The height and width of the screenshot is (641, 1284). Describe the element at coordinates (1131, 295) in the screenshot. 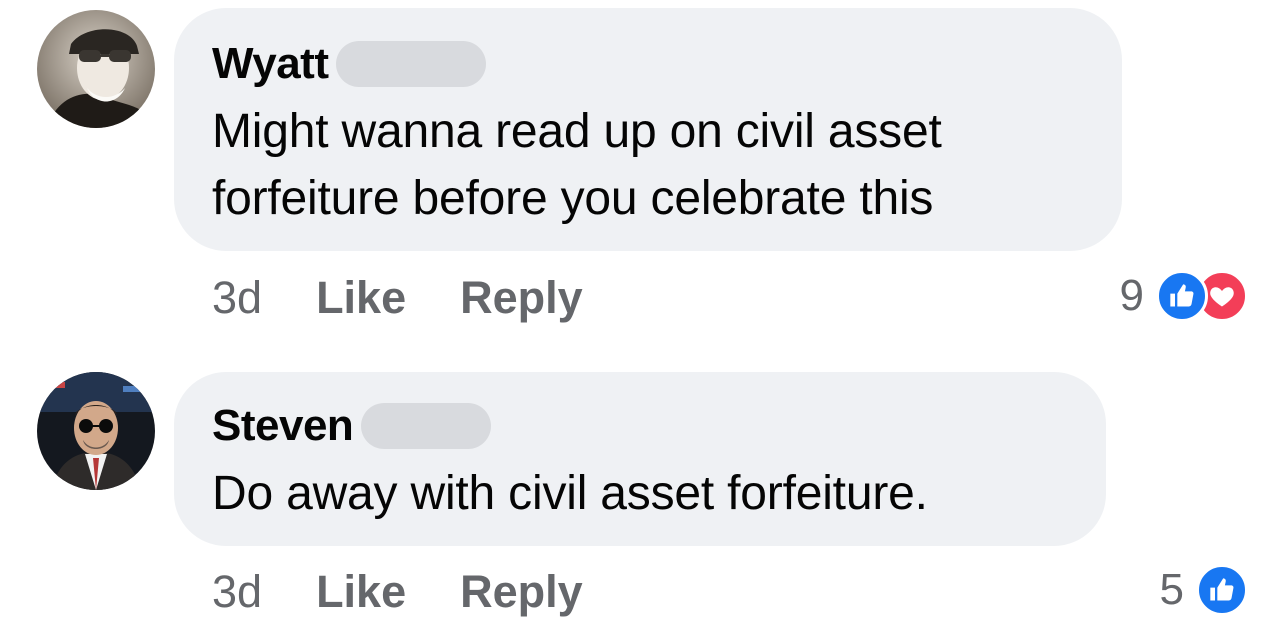

I see `reaction-count: 9` at that location.